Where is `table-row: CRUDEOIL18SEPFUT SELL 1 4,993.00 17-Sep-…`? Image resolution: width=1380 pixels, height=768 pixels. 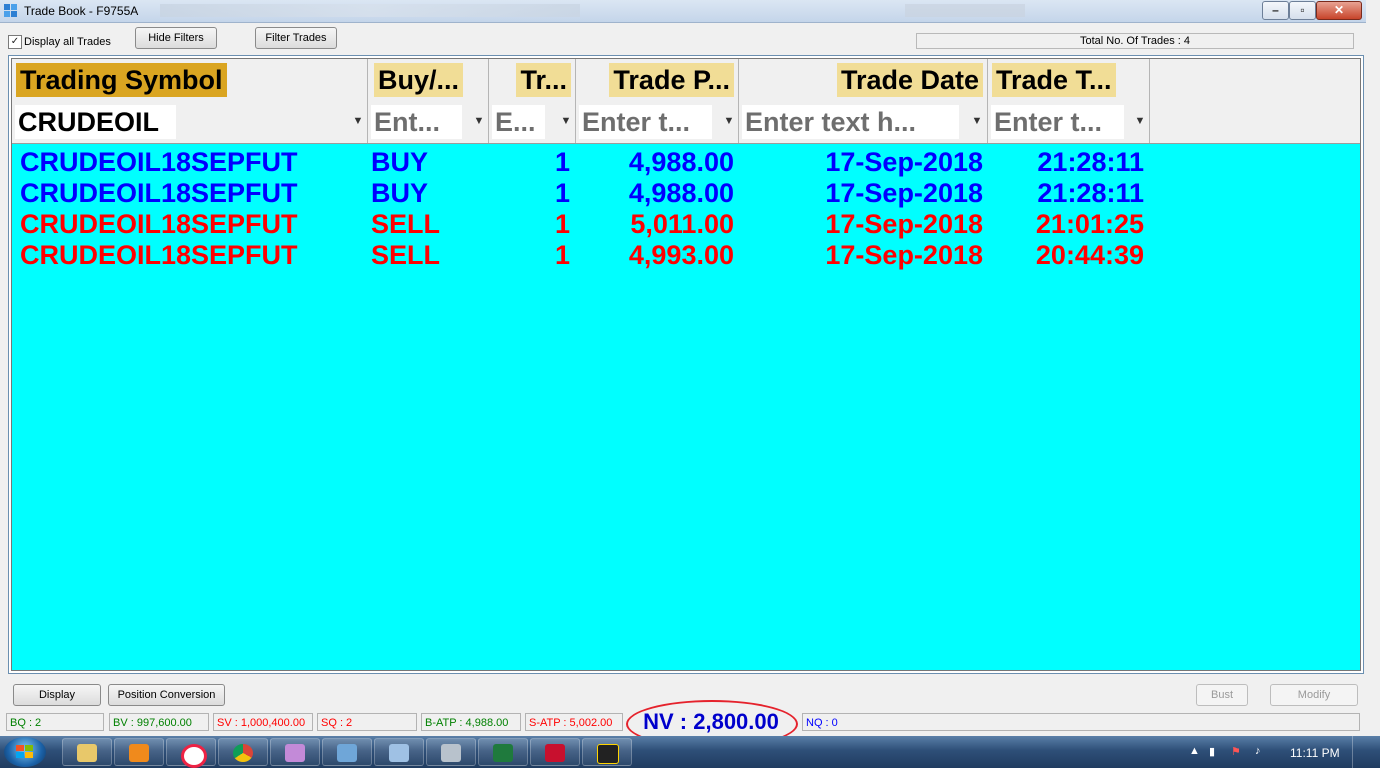 table-row: CRUDEOIL18SEPFUT SELL 1 4,993.00 17-Sep-… is located at coordinates (686, 255).